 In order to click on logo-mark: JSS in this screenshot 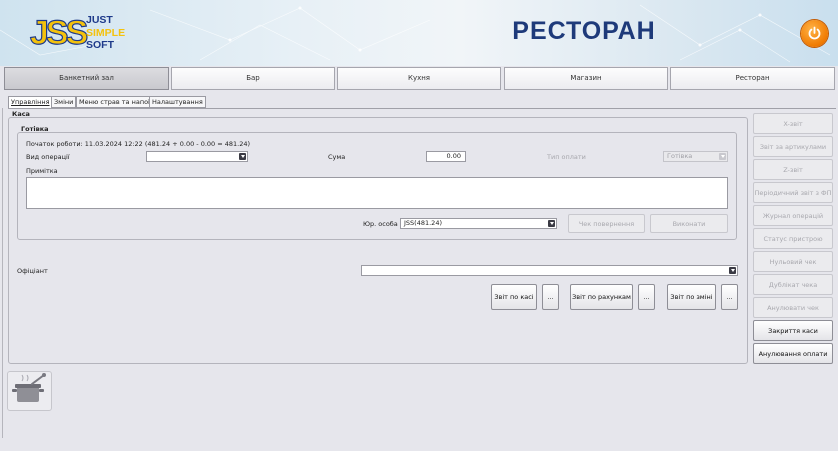, I will do `click(58, 32)`.